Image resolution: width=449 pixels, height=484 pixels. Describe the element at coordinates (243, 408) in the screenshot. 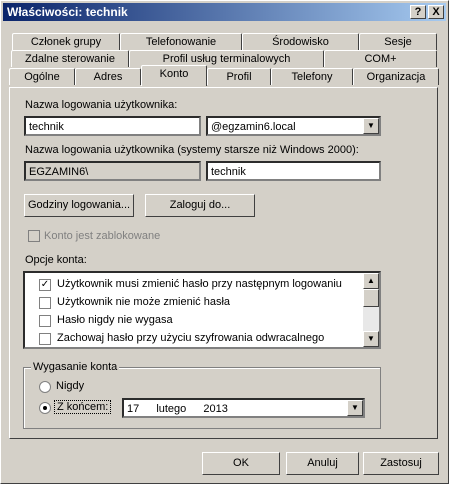

I see `expiry-date-picker: 17 lutego 2013 ▼` at that location.